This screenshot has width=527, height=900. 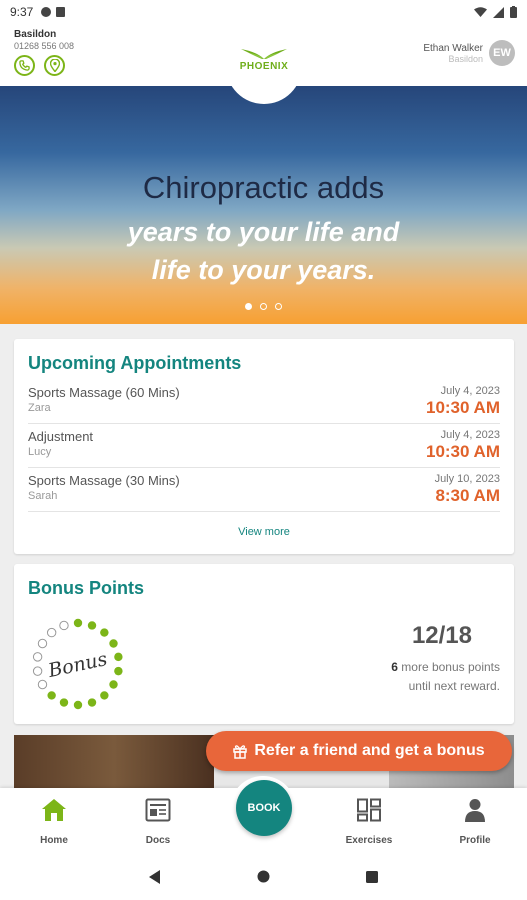 I want to click on status-time: 9:37, so click(x=22, y=12).